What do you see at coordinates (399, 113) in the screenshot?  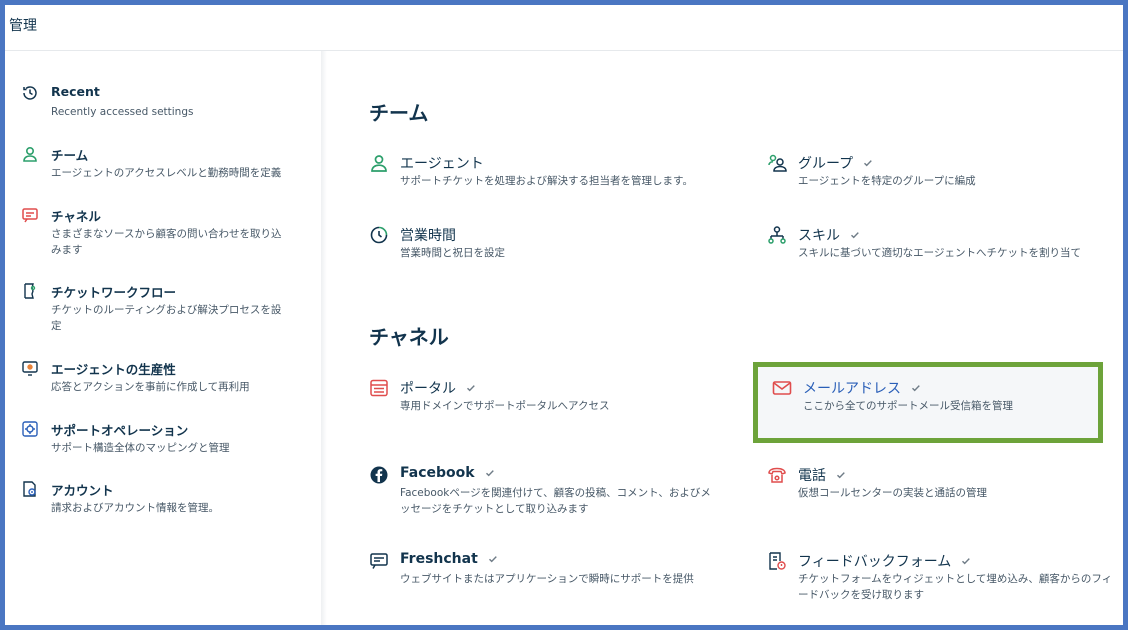 I see `section-title-team: チーム` at bounding box center [399, 113].